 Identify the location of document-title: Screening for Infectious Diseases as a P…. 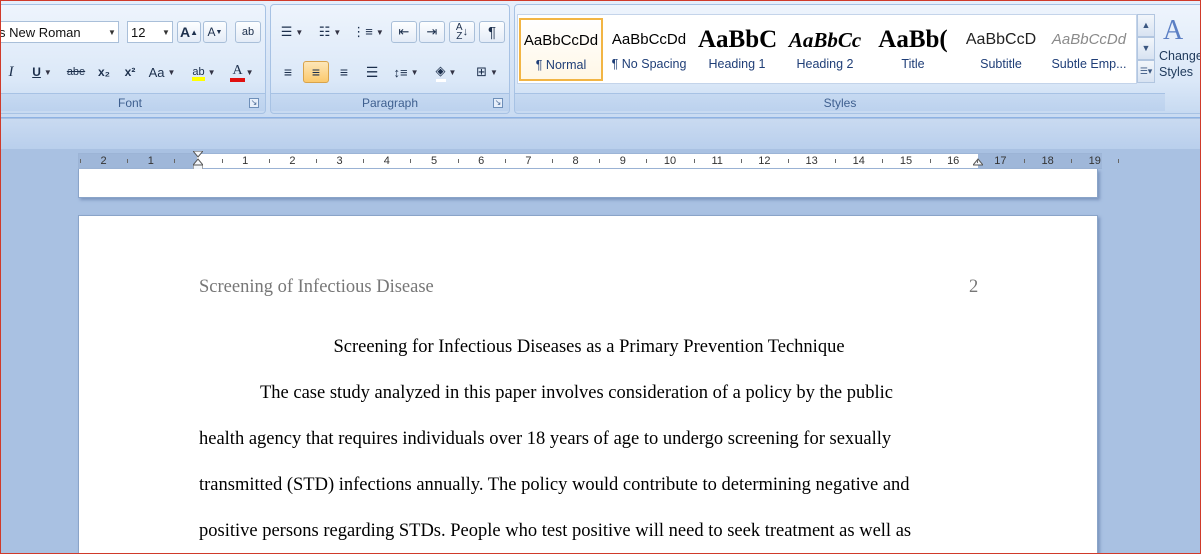
(589, 347).